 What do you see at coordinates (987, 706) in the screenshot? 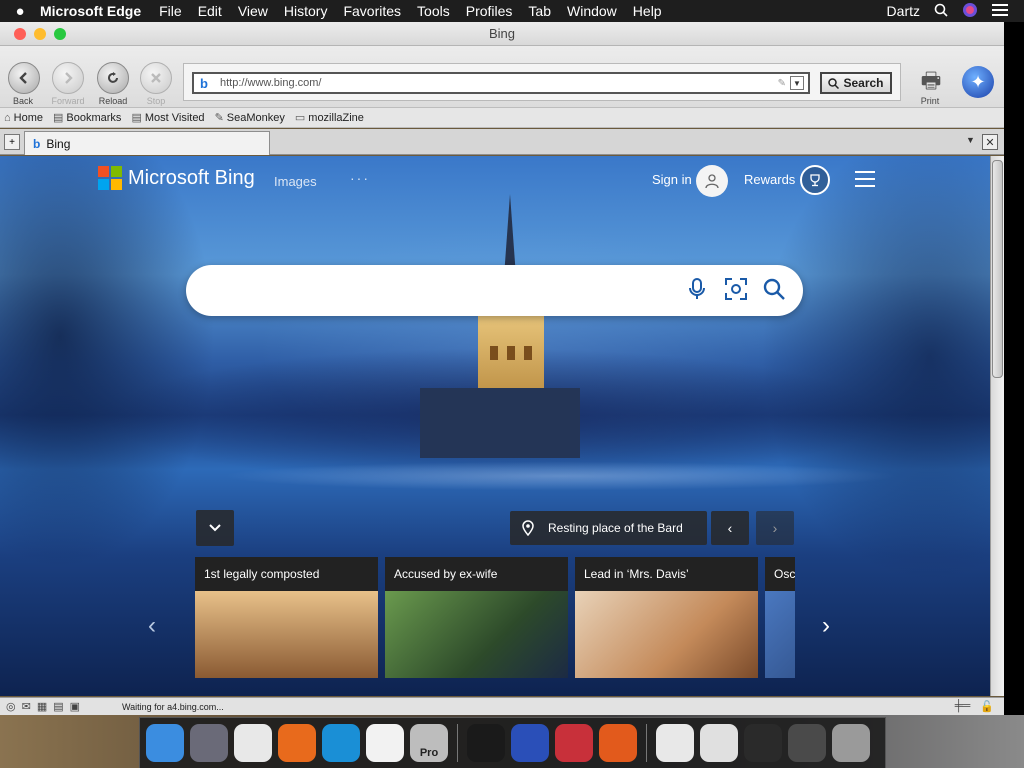
I see `security-lock-icon: 🔓` at bounding box center [987, 706].